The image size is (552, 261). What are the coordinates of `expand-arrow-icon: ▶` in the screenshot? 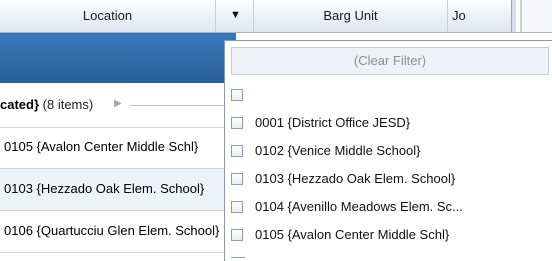 It's located at (118, 103).